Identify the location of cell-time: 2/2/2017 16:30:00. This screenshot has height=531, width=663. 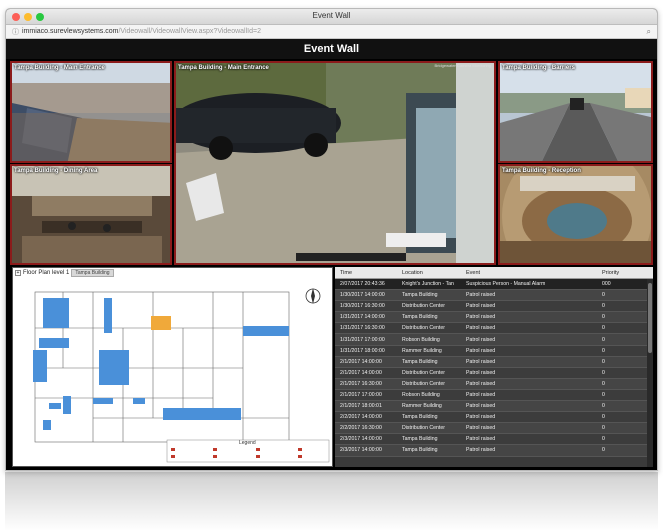
(361, 428).